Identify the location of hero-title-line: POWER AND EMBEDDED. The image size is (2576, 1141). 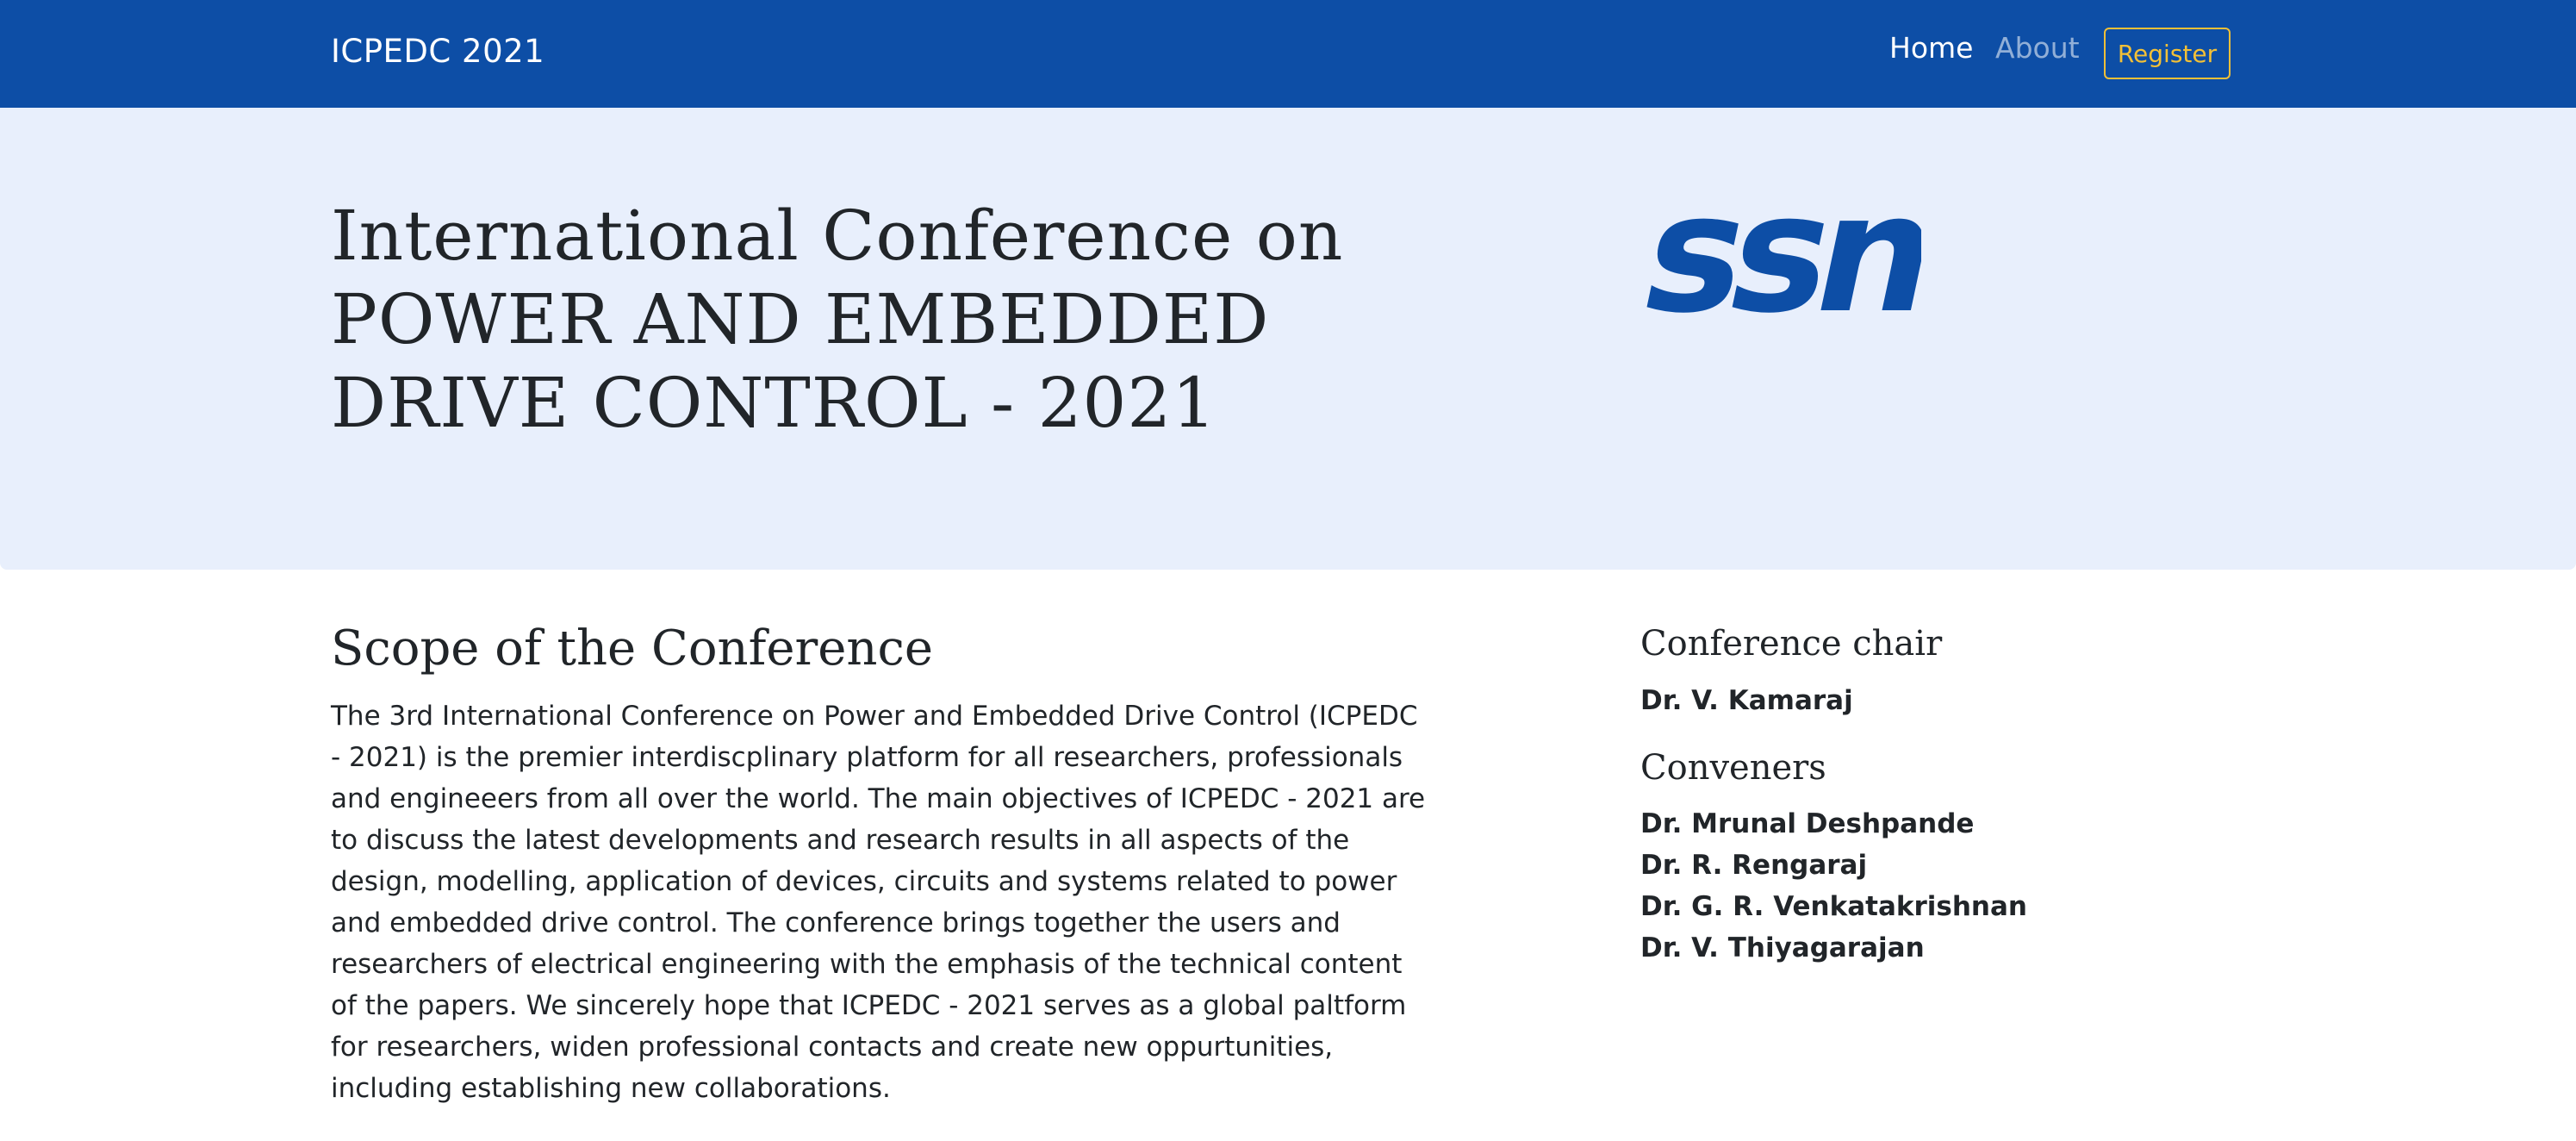
(801, 319).